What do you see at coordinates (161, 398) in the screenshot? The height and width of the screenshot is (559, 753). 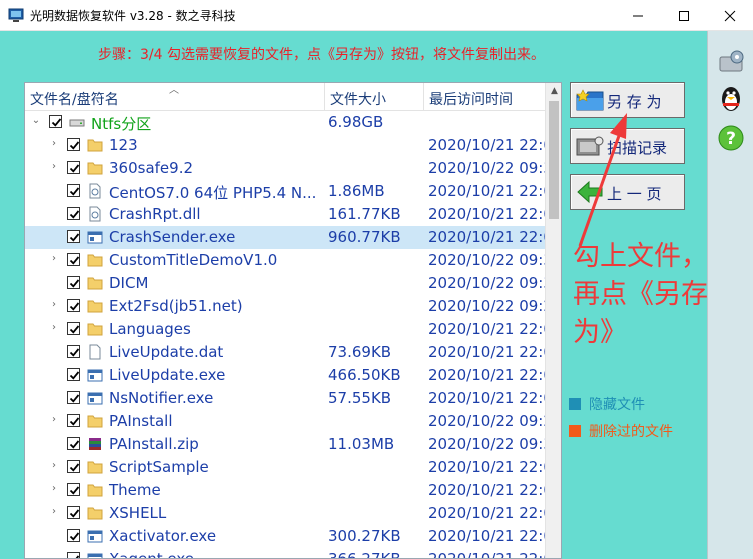 I see `file-name: NsNotifier.exe` at bounding box center [161, 398].